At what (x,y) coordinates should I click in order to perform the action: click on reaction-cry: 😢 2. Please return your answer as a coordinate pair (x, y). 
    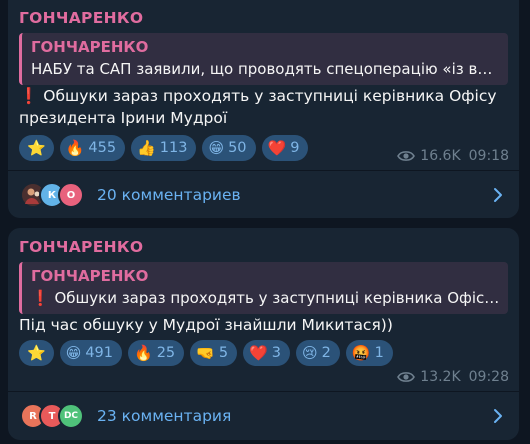
    Looking at the image, I should click on (318, 353).